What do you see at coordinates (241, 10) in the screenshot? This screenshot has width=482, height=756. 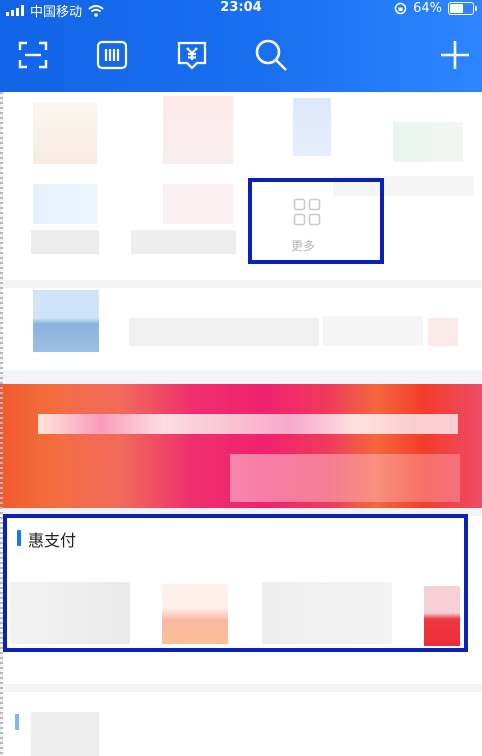 I see `status-bar: 中国移动 23:04 64%` at bounding box center [241, 10].